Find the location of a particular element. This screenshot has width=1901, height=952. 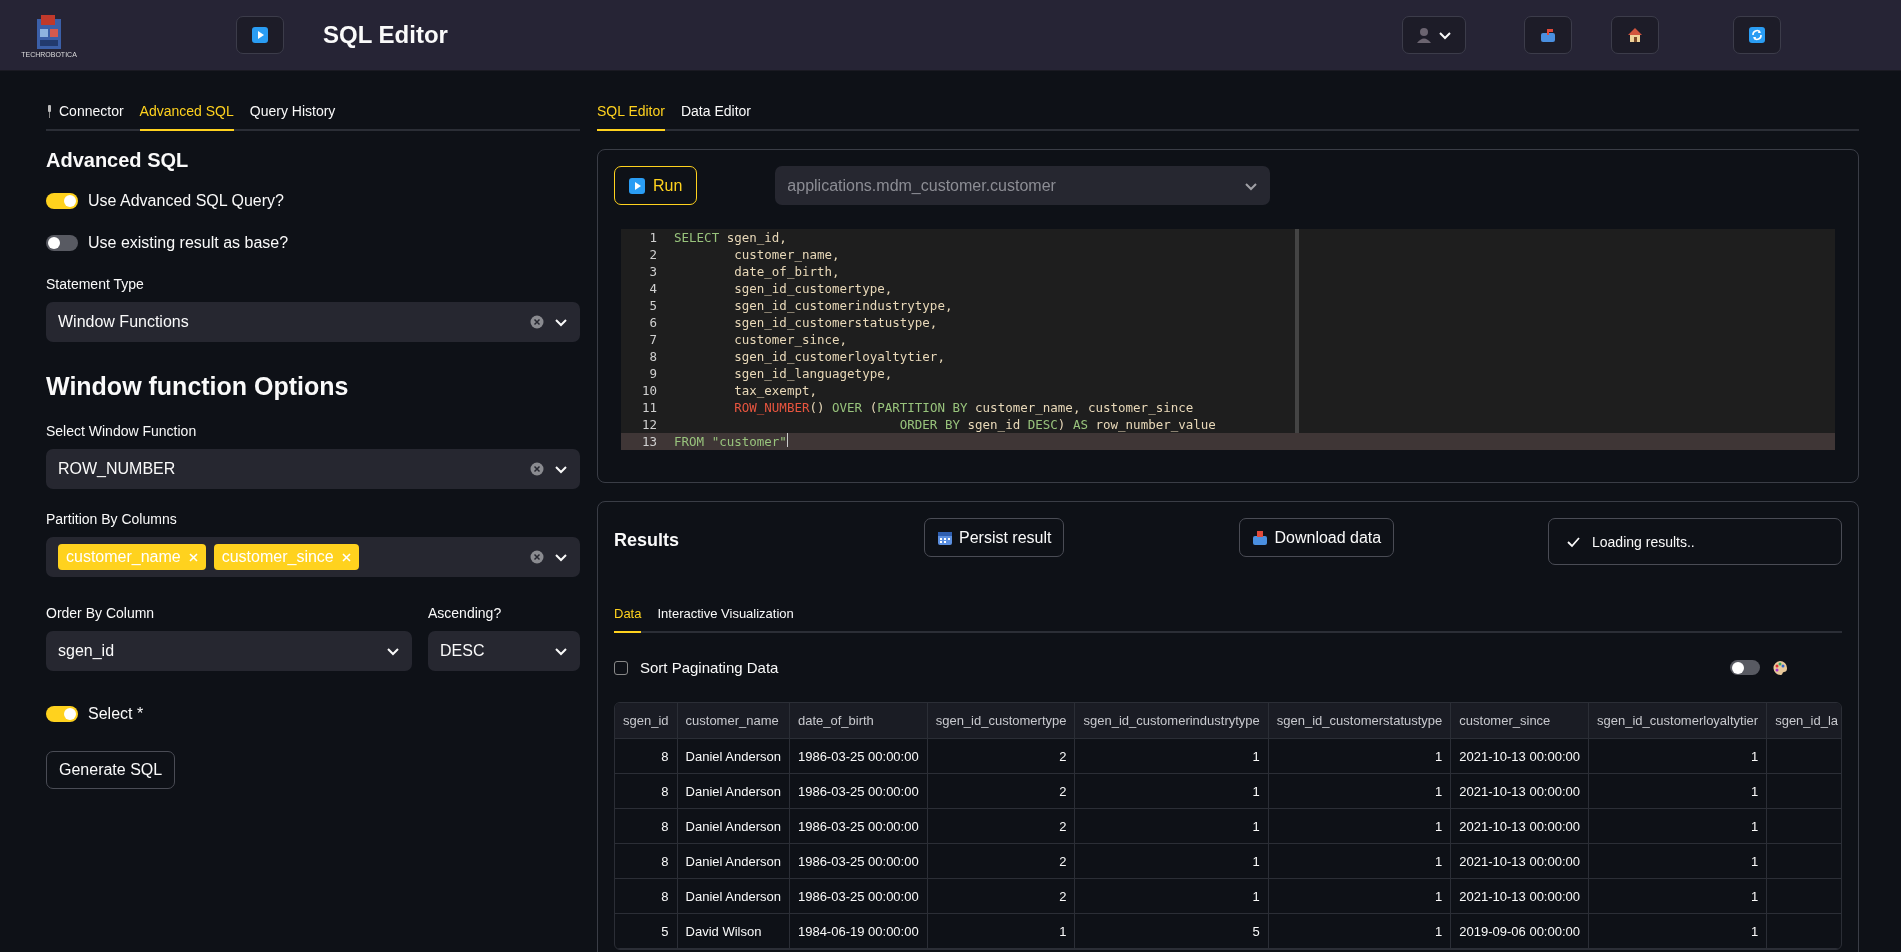

checkbox is located at coordinates (621, 667).